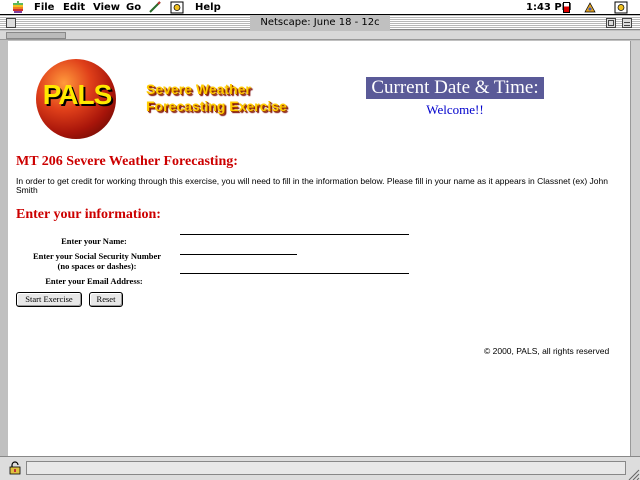  I want to click on window-title: Netscape: June 18 - 12c, so click(320, 23).